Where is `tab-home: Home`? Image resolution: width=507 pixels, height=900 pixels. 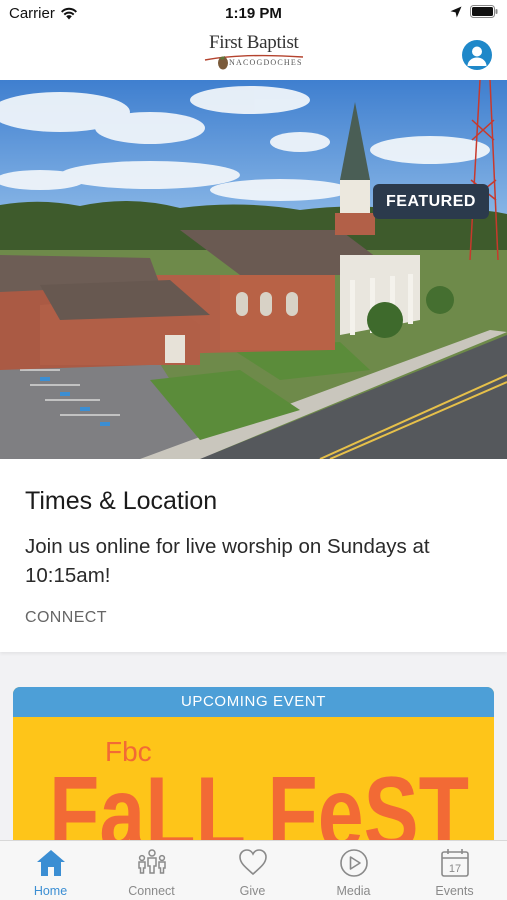 tab-home: Home is located at coordinates (50, 870).